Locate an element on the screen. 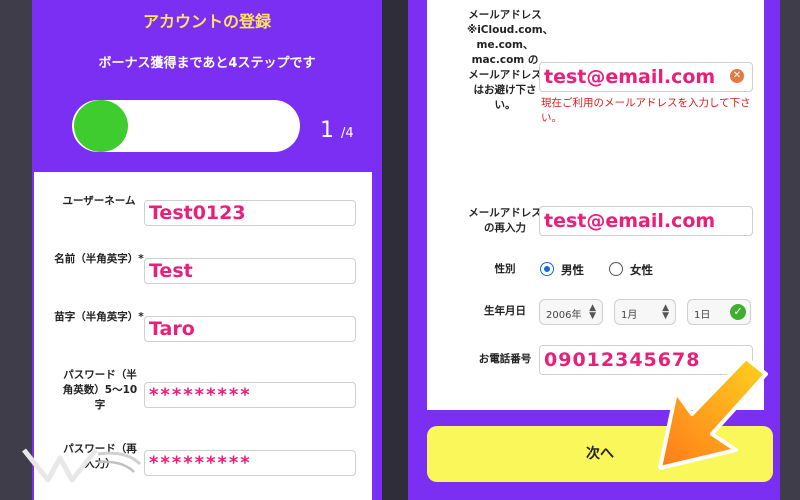 The height and width of the screenshot is (500, 800). step-counter: 1 /4 is located at coordinates (337, 130).